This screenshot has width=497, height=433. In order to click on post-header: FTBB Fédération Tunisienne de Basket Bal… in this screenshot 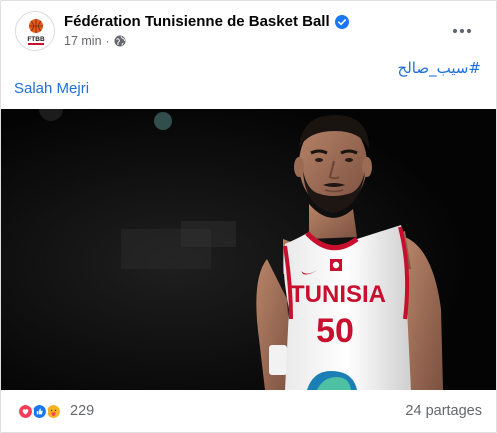, I will do `click(250, 33)`.